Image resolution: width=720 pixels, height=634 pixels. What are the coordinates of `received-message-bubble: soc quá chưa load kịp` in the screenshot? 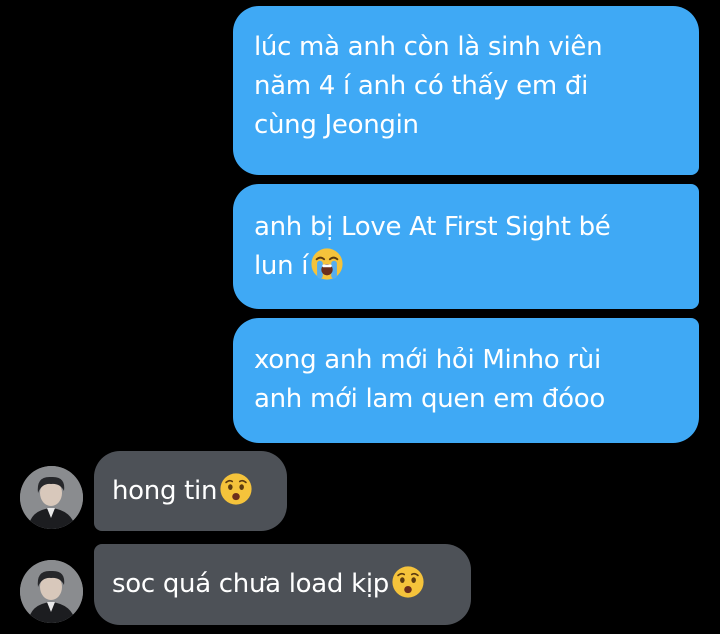 It's located at (282, 584).